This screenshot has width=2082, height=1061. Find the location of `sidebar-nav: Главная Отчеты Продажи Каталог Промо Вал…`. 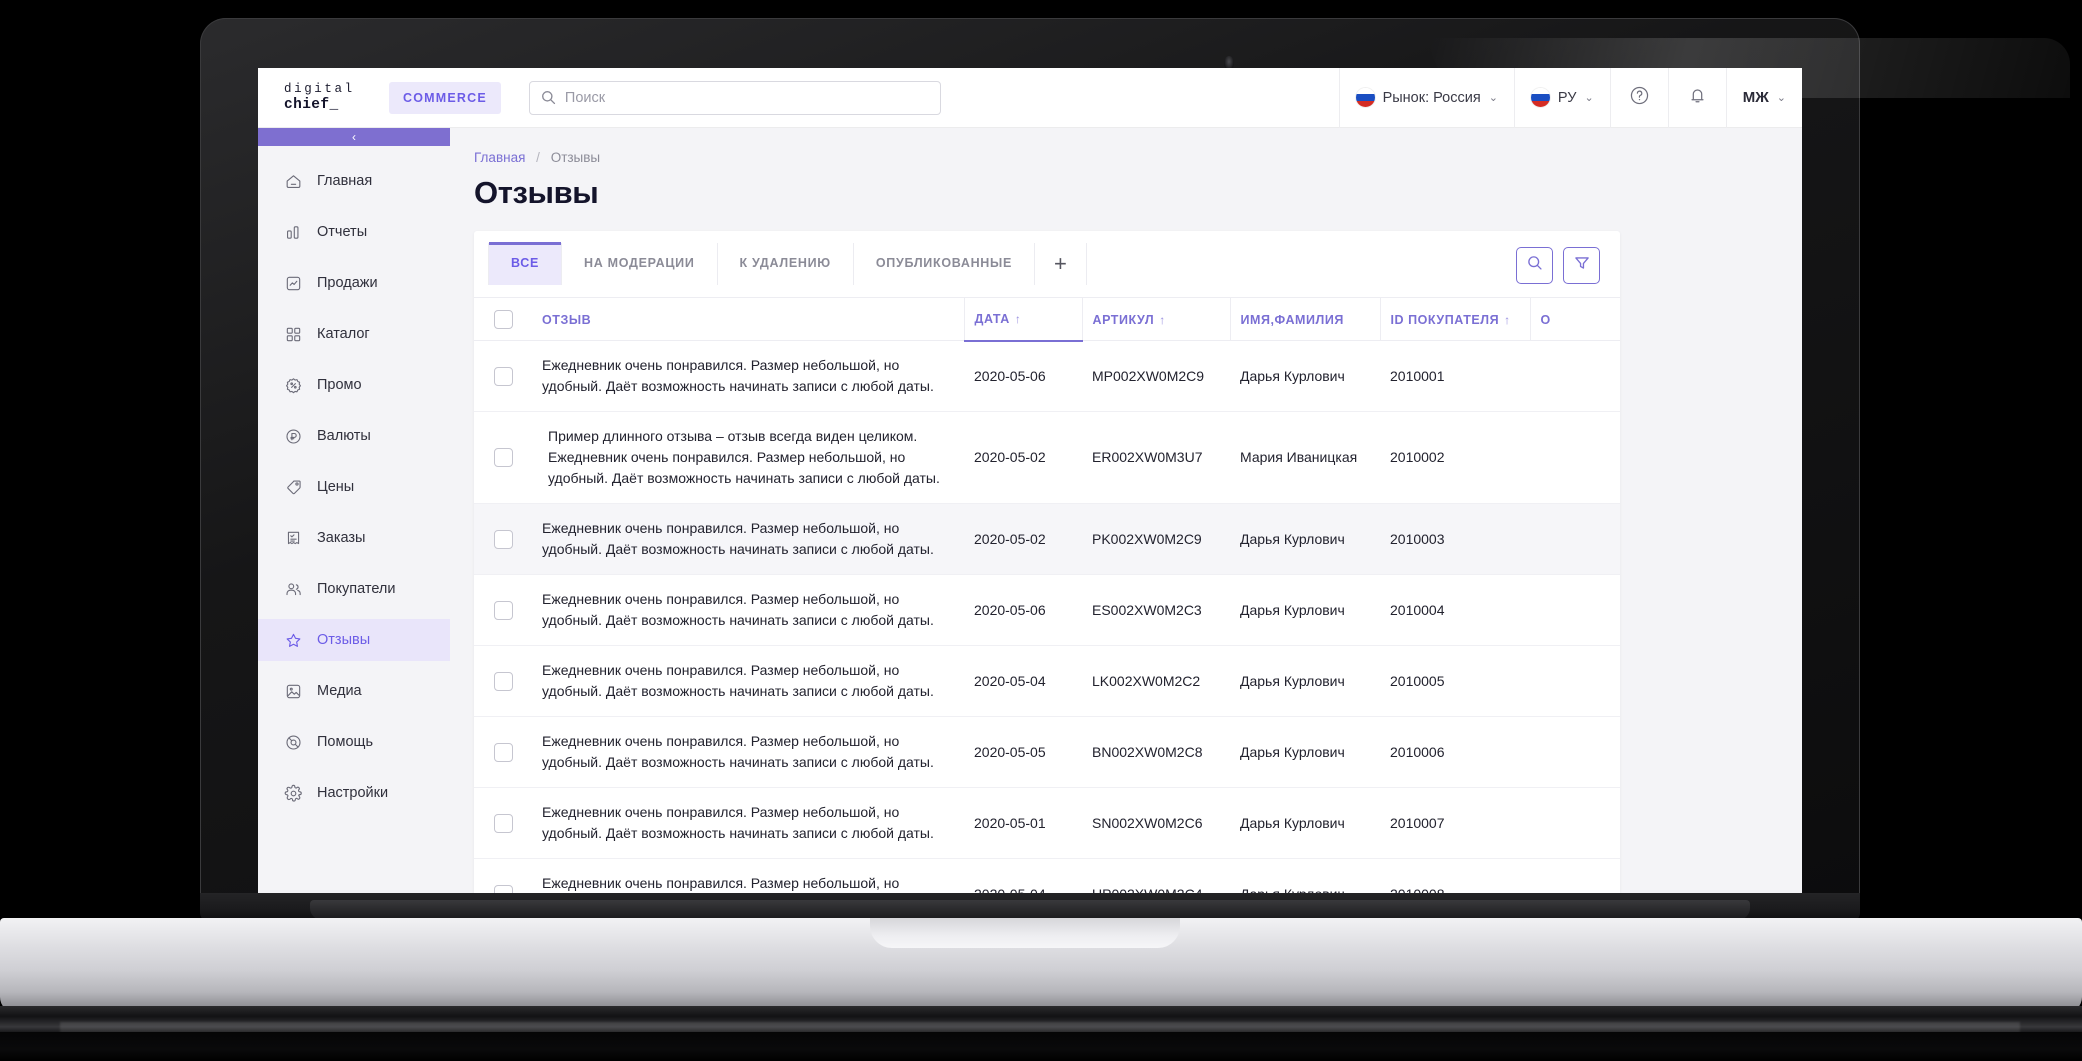

sidebar-nav: Главная Отчеты Продажи Каталог Промо Вал… is located at coordinates (354, 480).